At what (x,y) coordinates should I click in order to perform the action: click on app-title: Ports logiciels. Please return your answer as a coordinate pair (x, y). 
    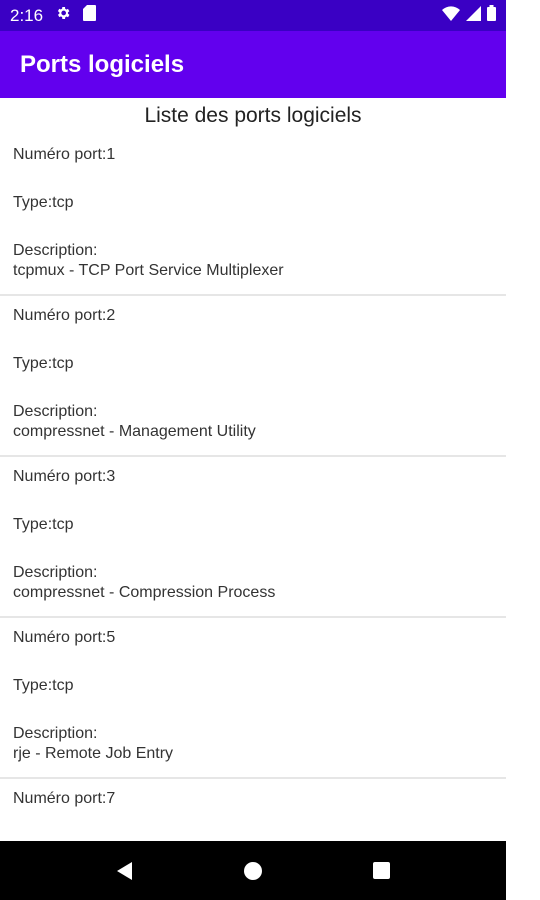
    Looking at the image, I should click on (102, 64).